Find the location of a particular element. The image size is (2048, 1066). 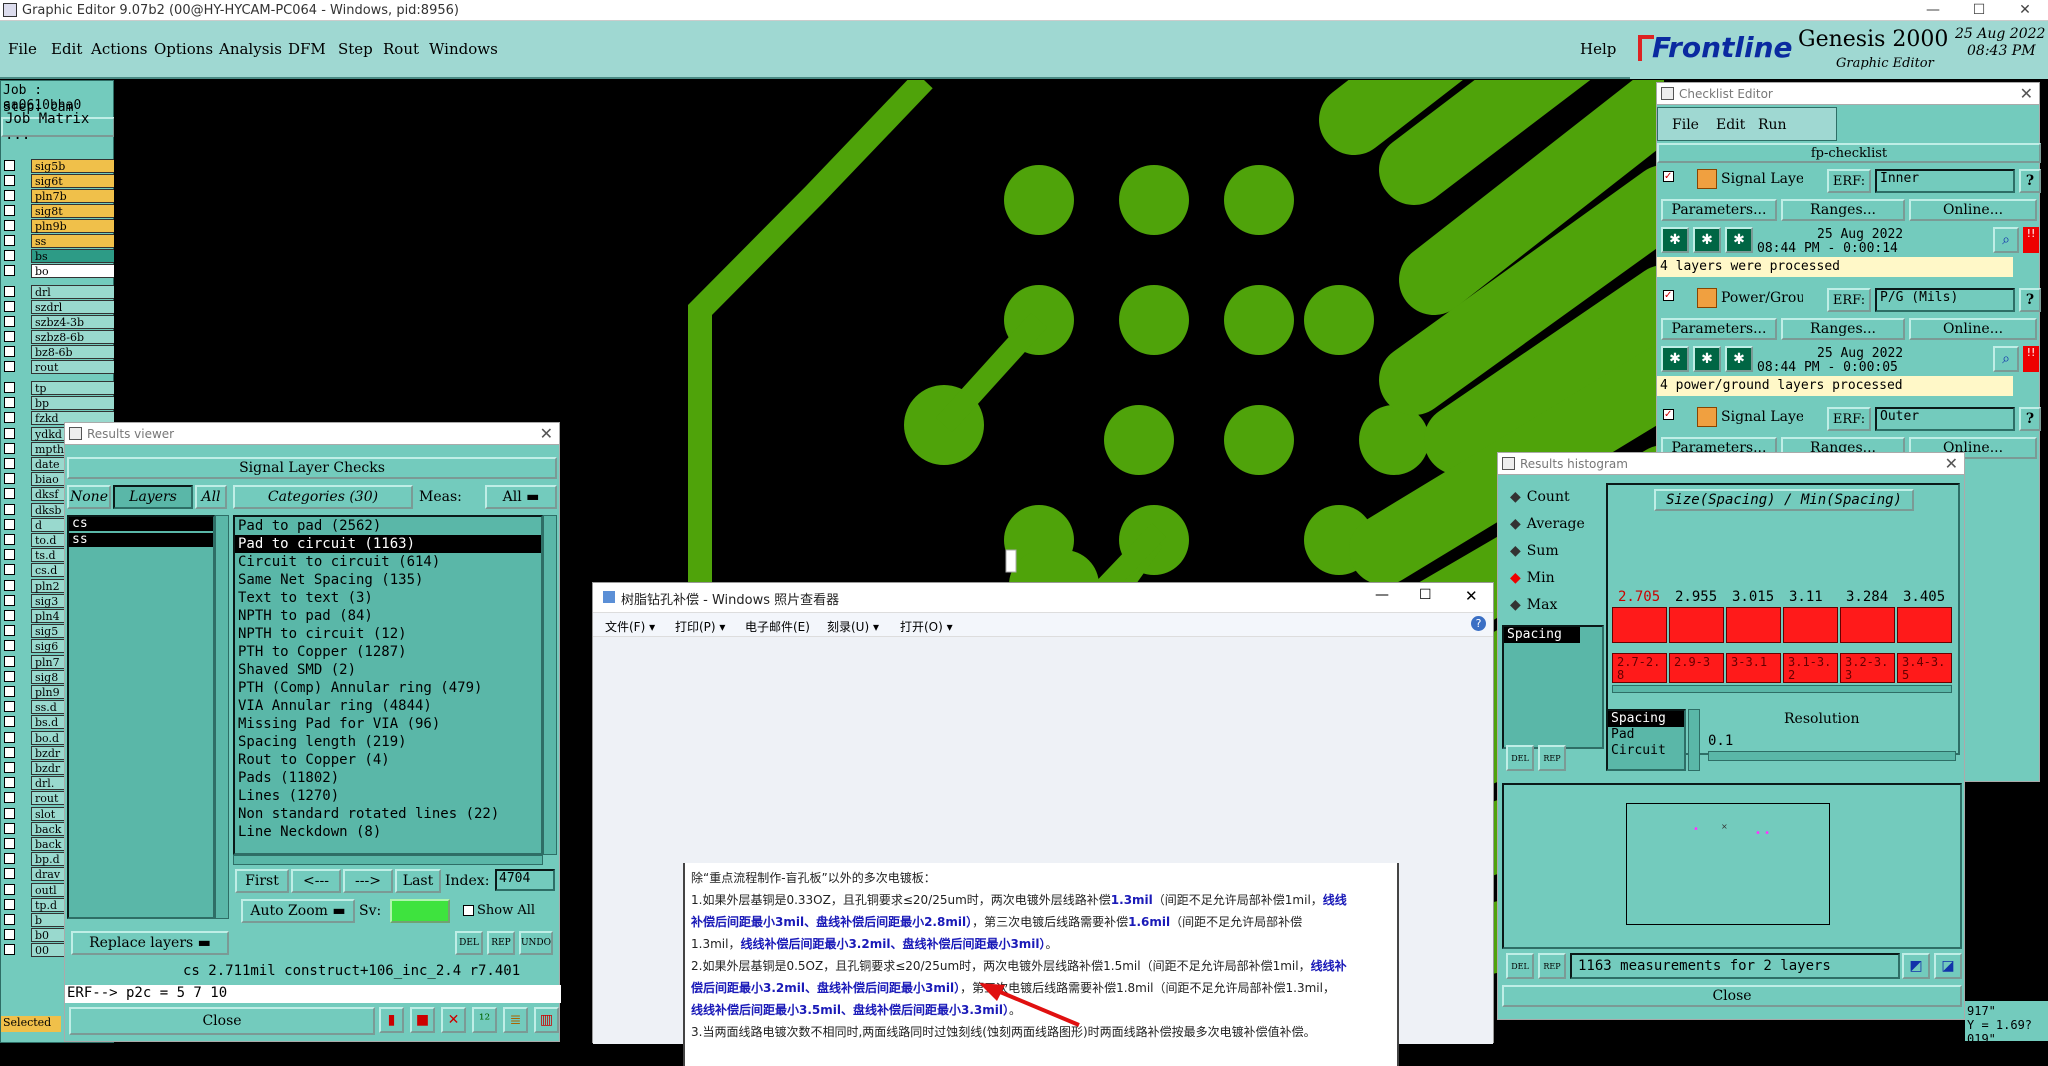

number-icon: ¹² is located at coordinates (484, 1020).